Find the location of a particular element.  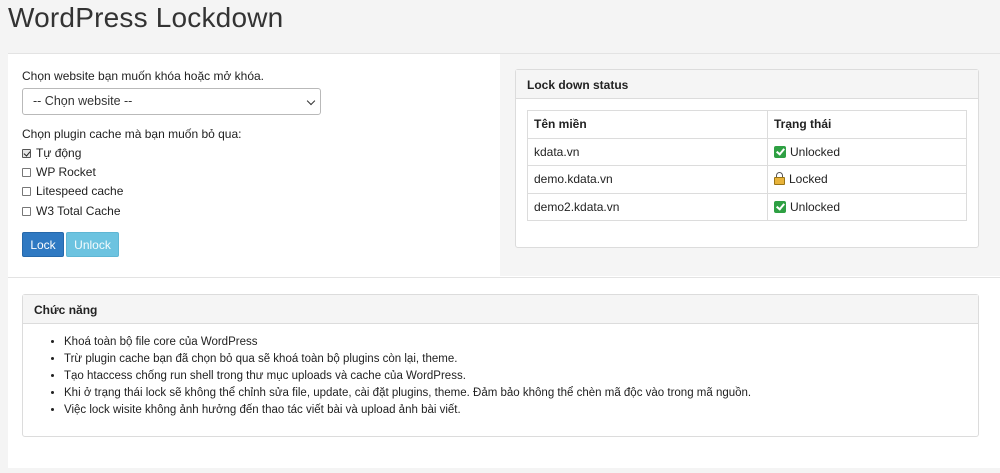

divider is located at coordinates (504, 277).